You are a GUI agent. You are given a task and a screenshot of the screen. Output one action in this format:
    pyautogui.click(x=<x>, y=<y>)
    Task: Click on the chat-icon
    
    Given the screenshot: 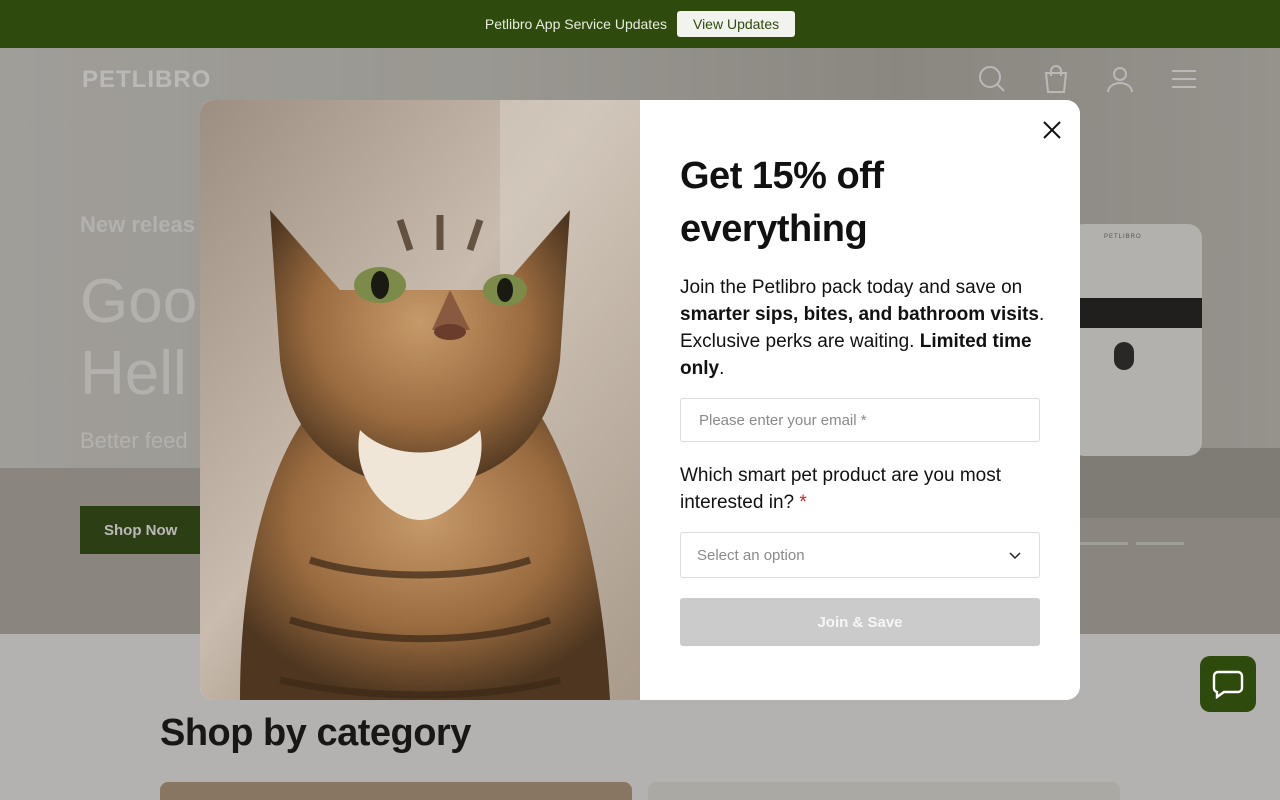 What is the action you would take?
    pyautogui.click(x=1228, y=684)
    